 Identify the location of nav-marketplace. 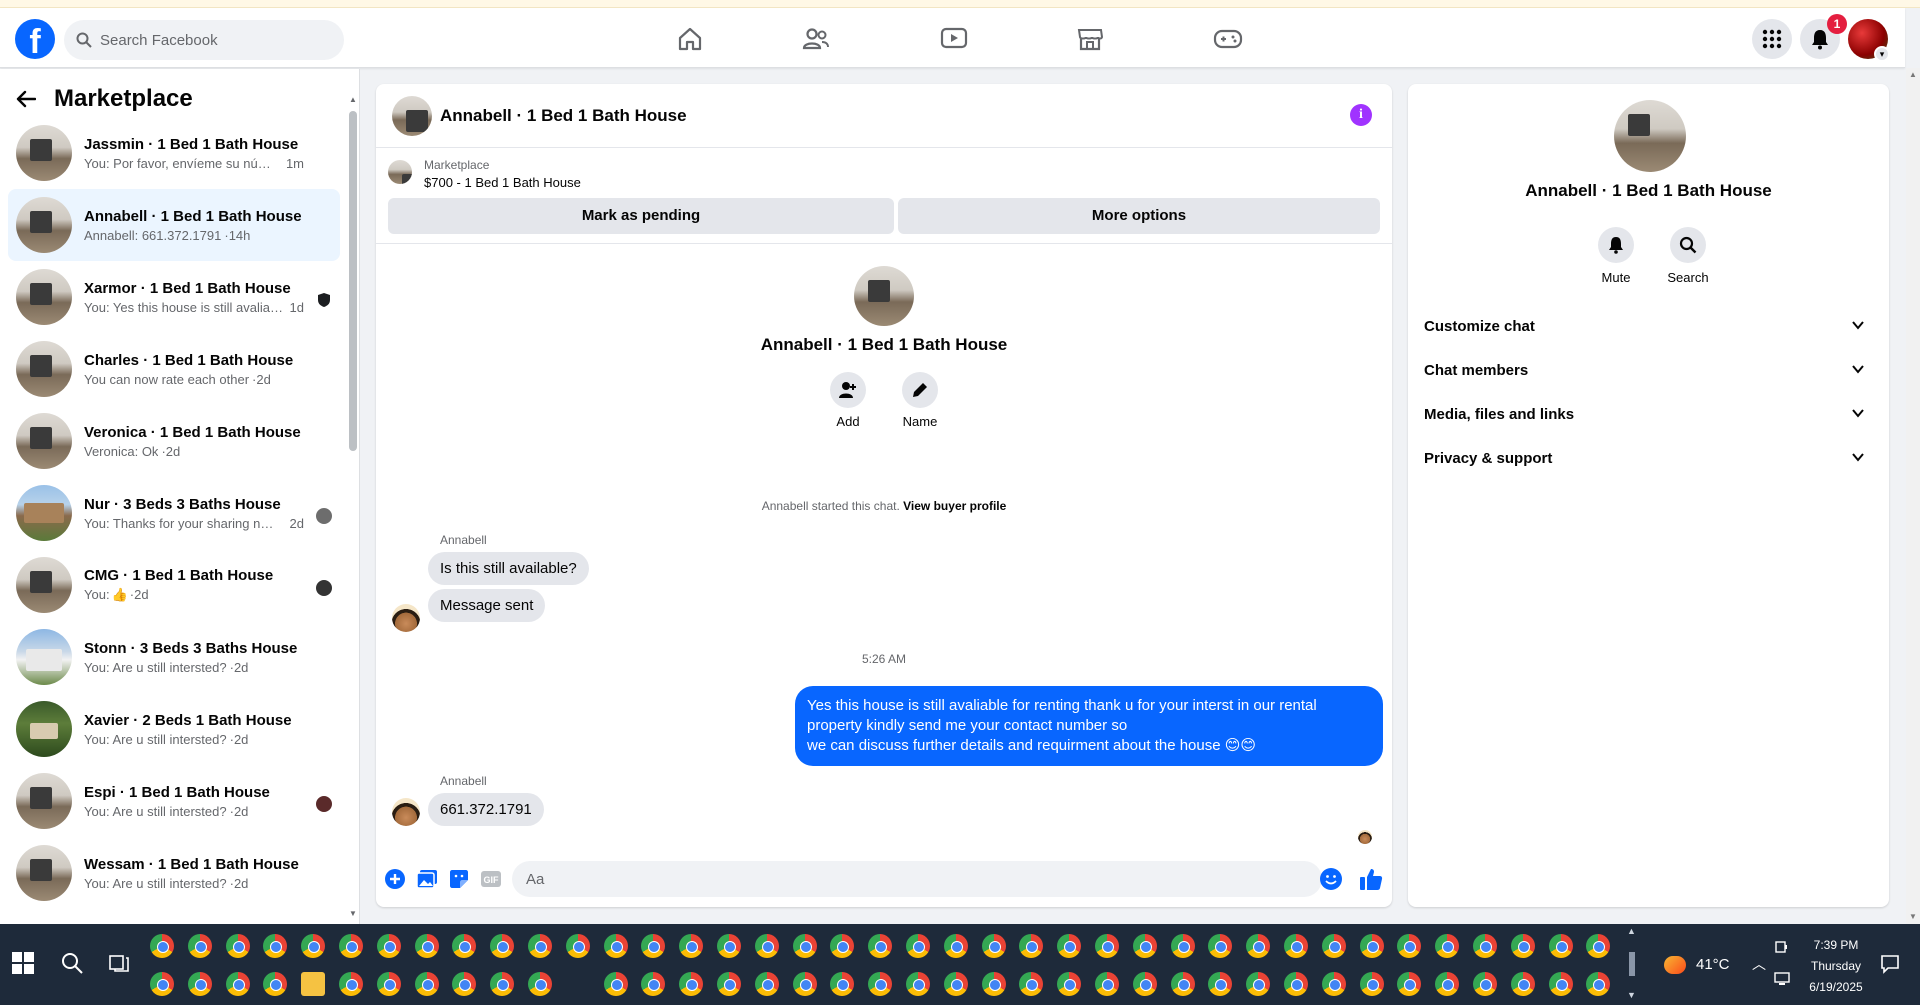
(1090, 39).